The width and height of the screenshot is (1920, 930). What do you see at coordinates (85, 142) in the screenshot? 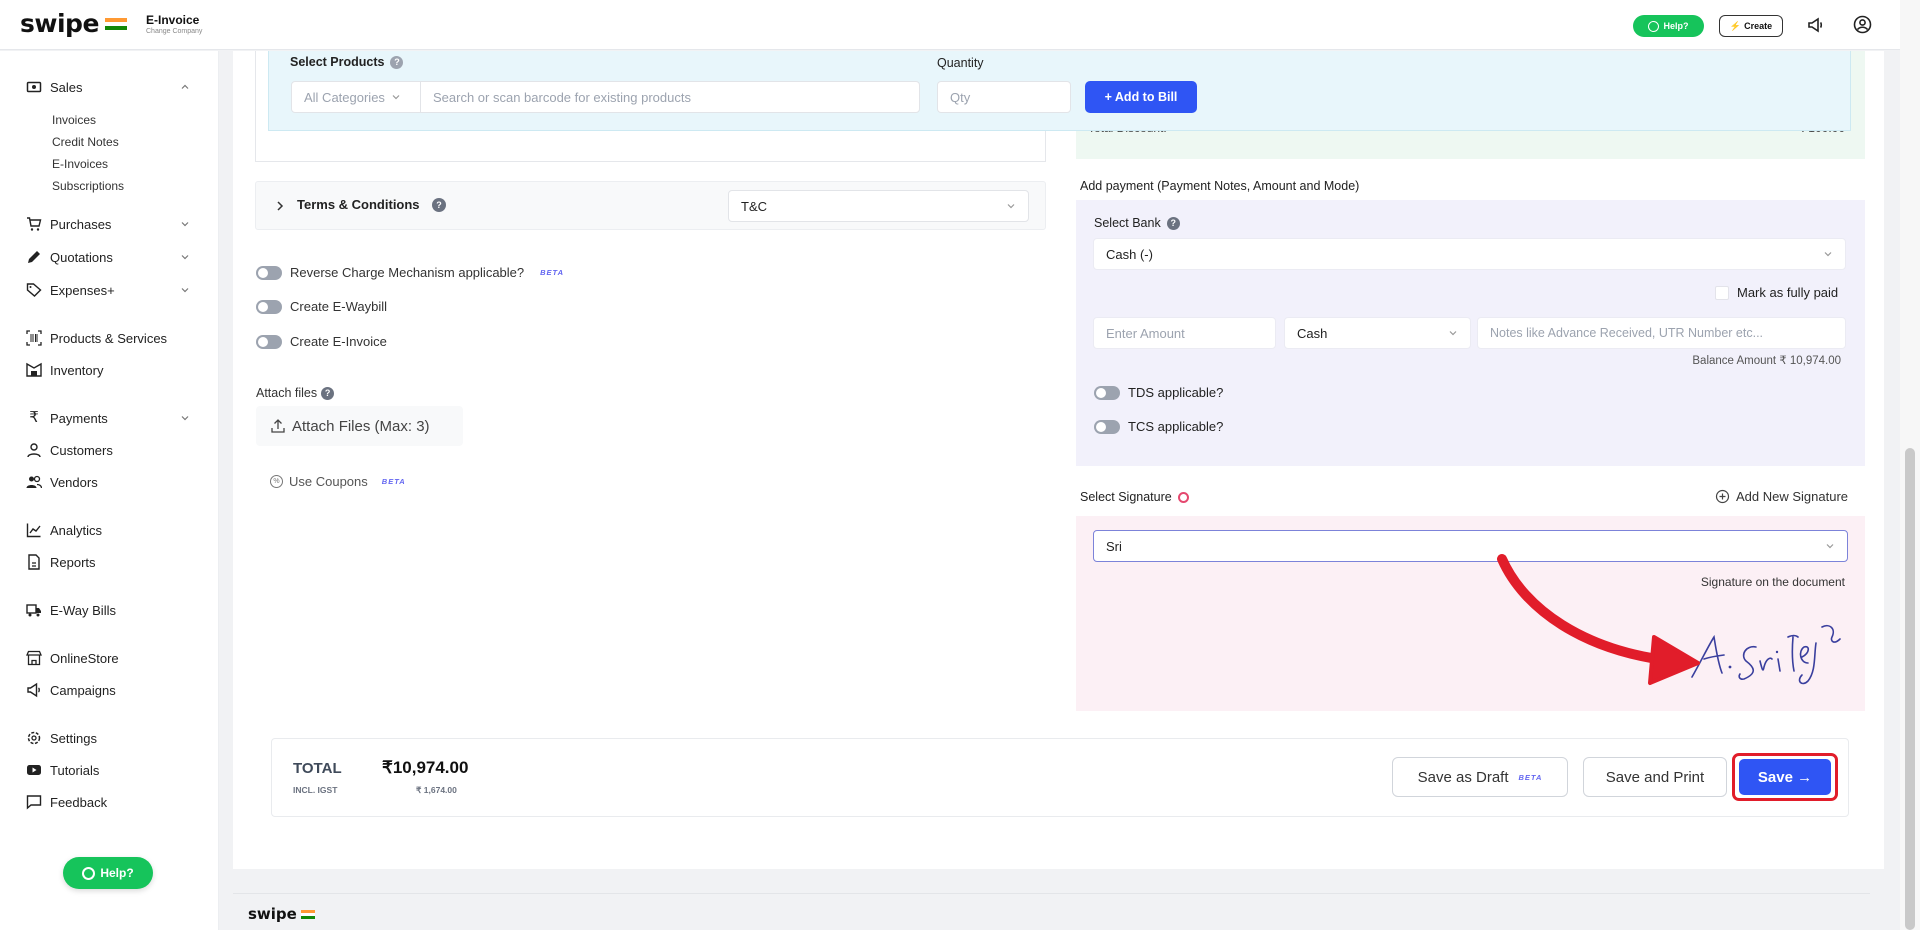
I see `sidebar-item-credit-notes: Credit Notes` at bounding box center [85, 142].